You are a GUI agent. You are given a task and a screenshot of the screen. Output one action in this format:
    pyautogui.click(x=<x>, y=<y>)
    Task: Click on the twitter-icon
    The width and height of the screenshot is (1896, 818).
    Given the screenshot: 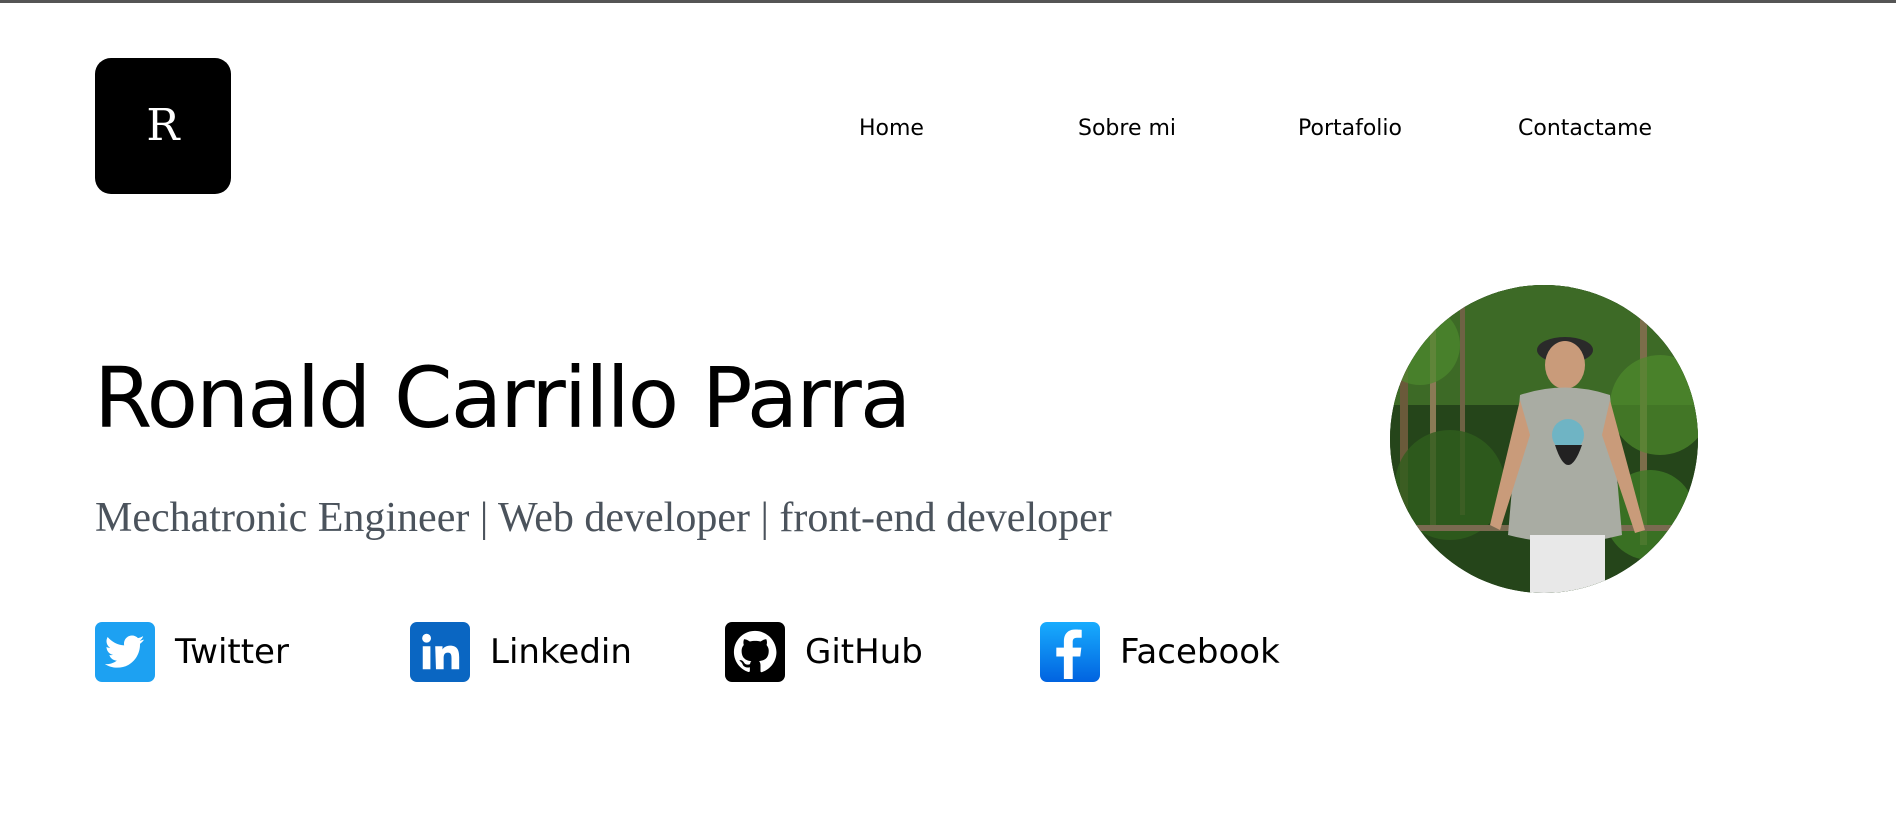 What is the action you would take?
    pyautogui.click(x=125, y=652)
    